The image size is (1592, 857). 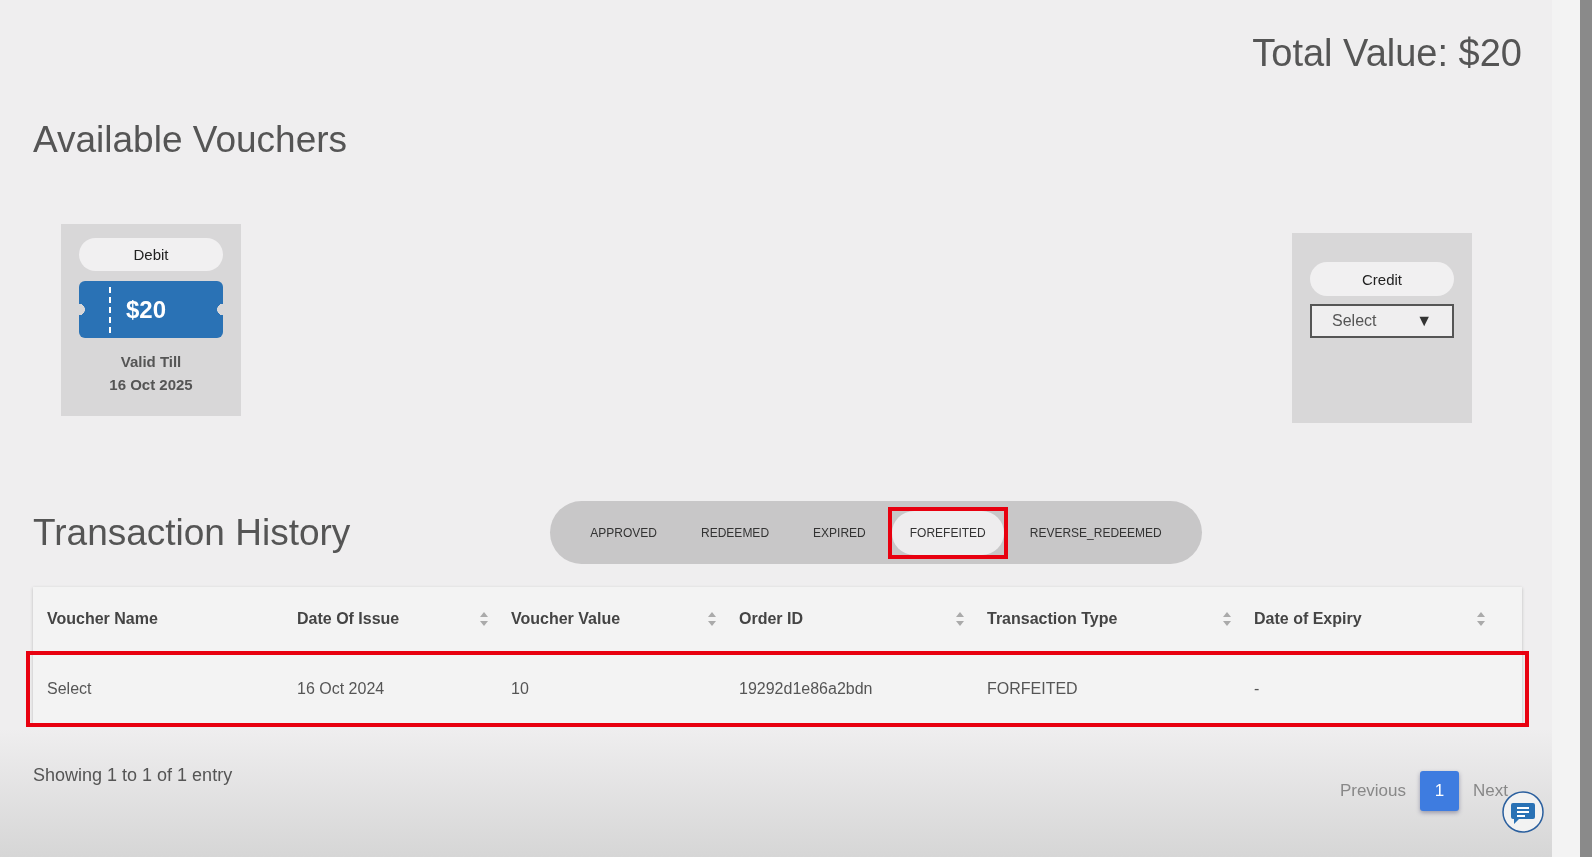 What do you see at coordinates (1440, 791) in the screenshot?
I see `page-button: 1` at bounding box center [1440, 791].